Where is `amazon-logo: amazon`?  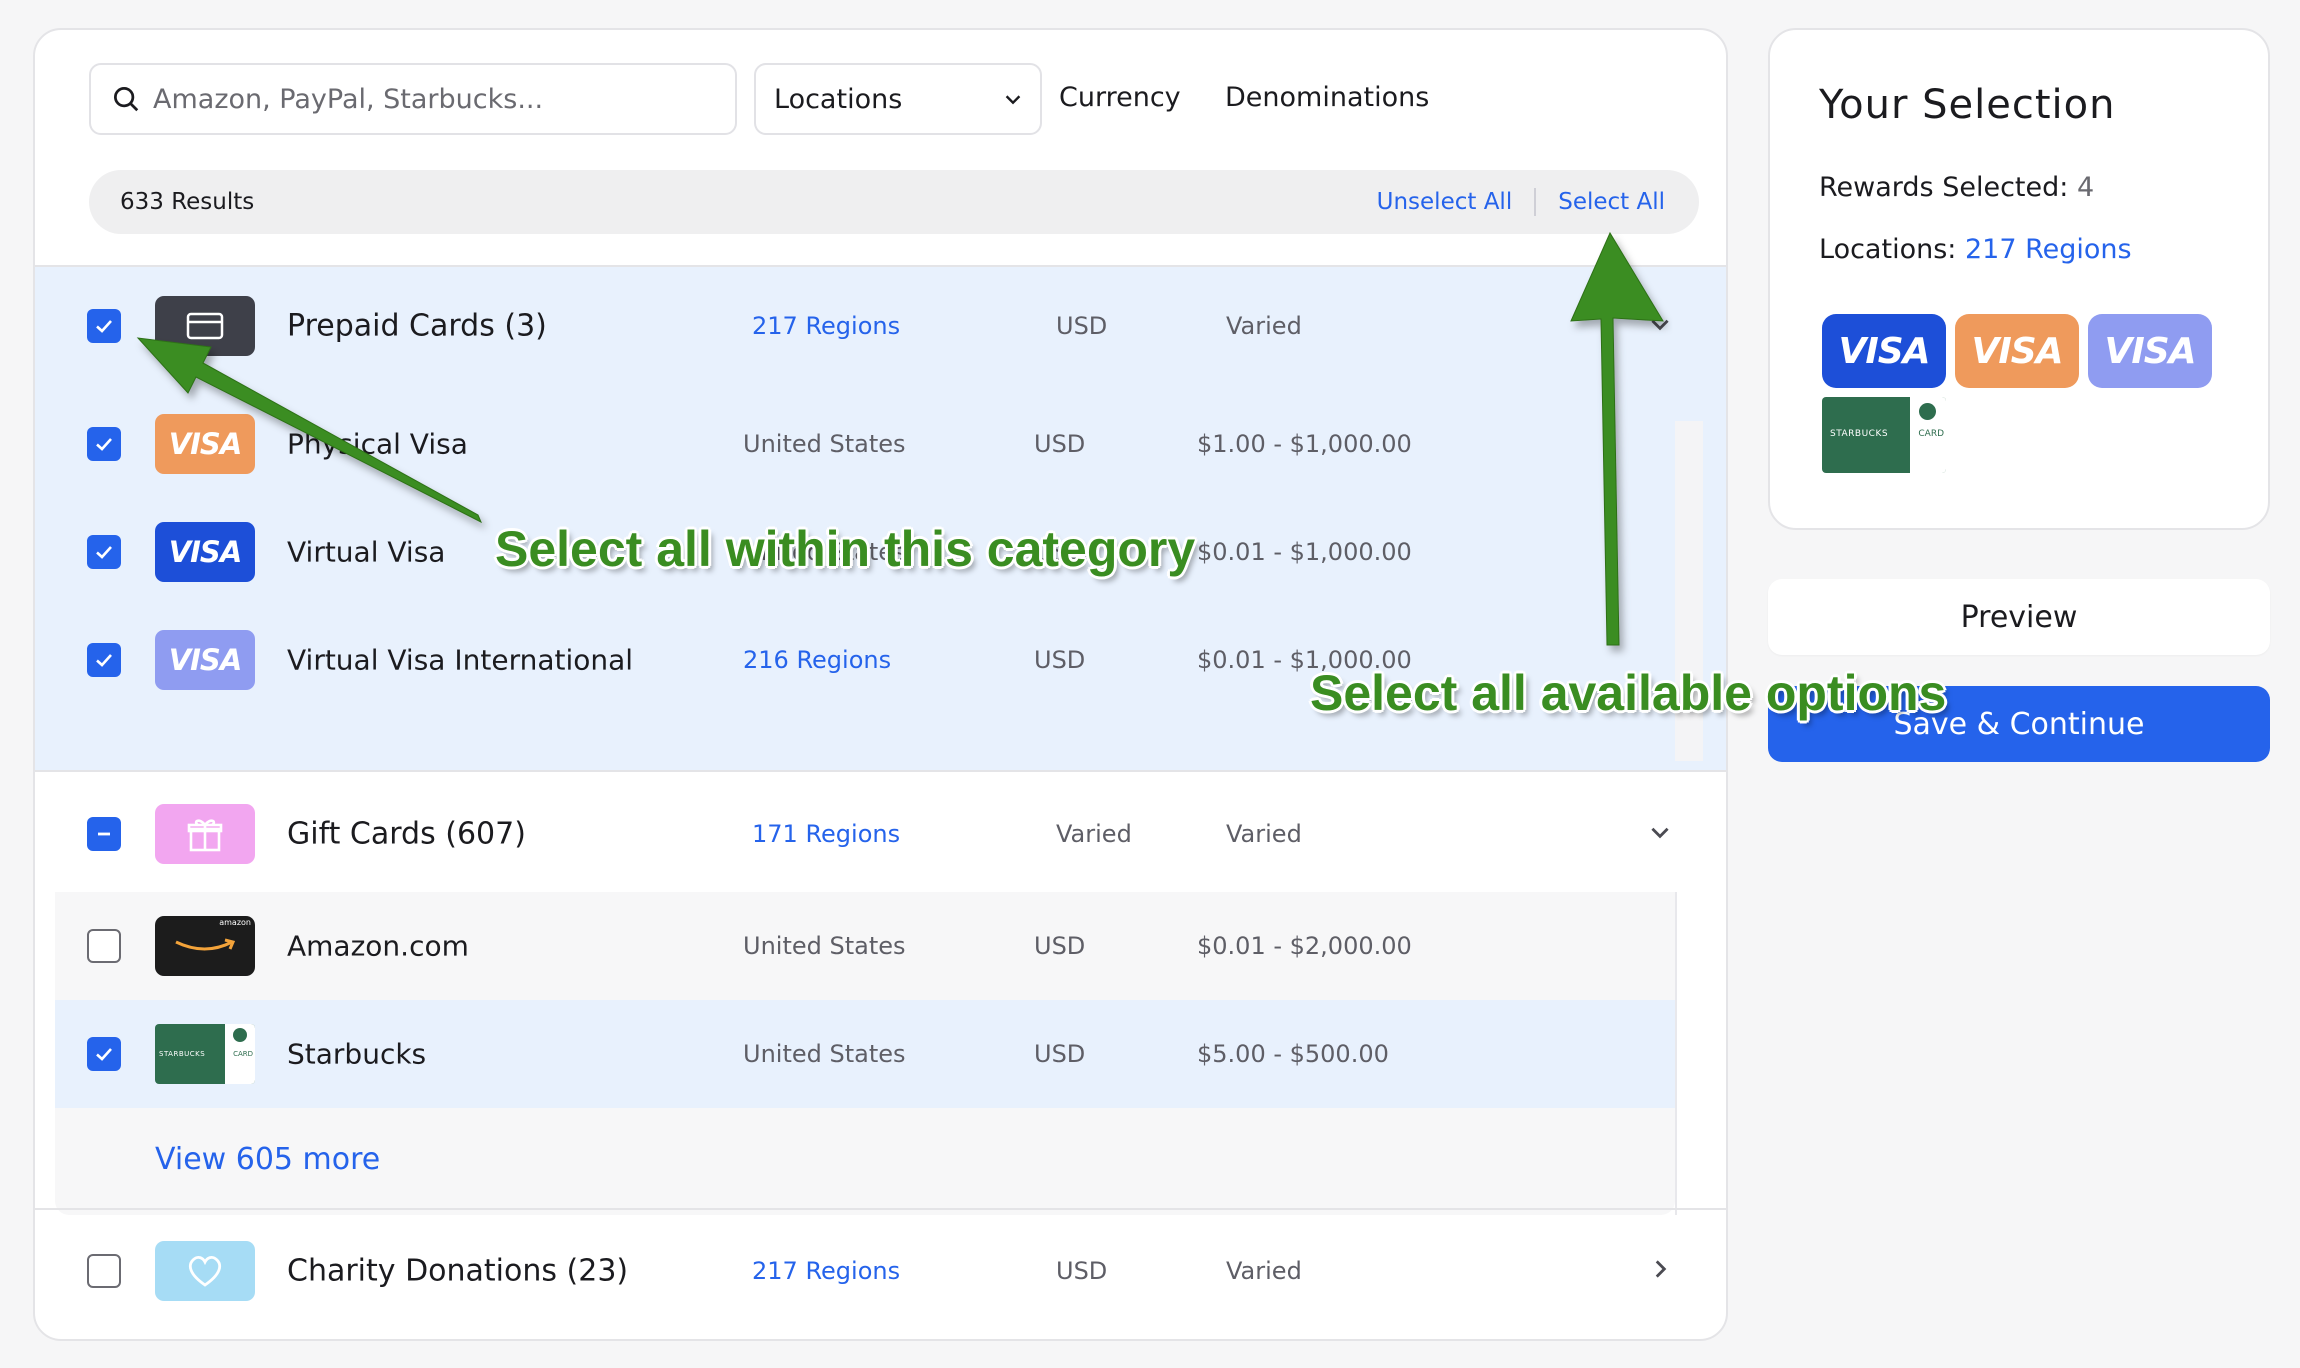 amazon-logo: amazon is located at coordinates (235, 922).